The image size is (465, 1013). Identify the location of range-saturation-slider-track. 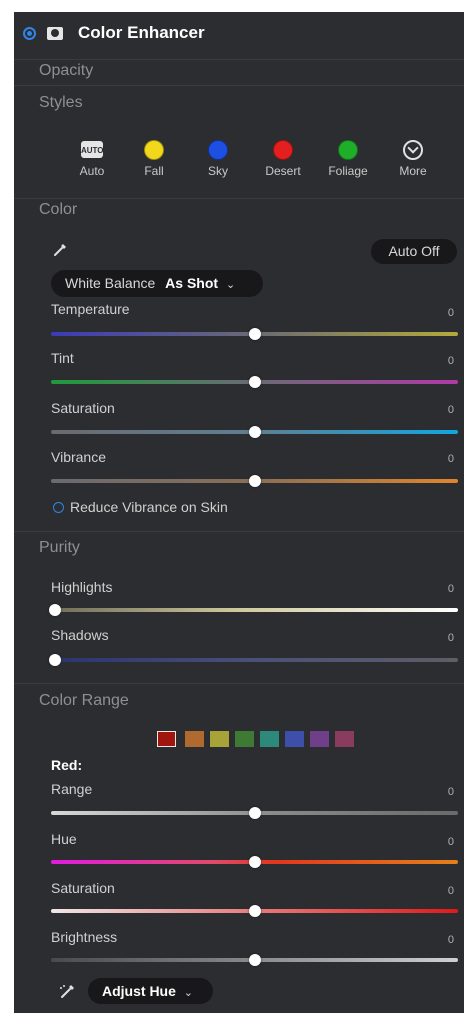
(254, 911).